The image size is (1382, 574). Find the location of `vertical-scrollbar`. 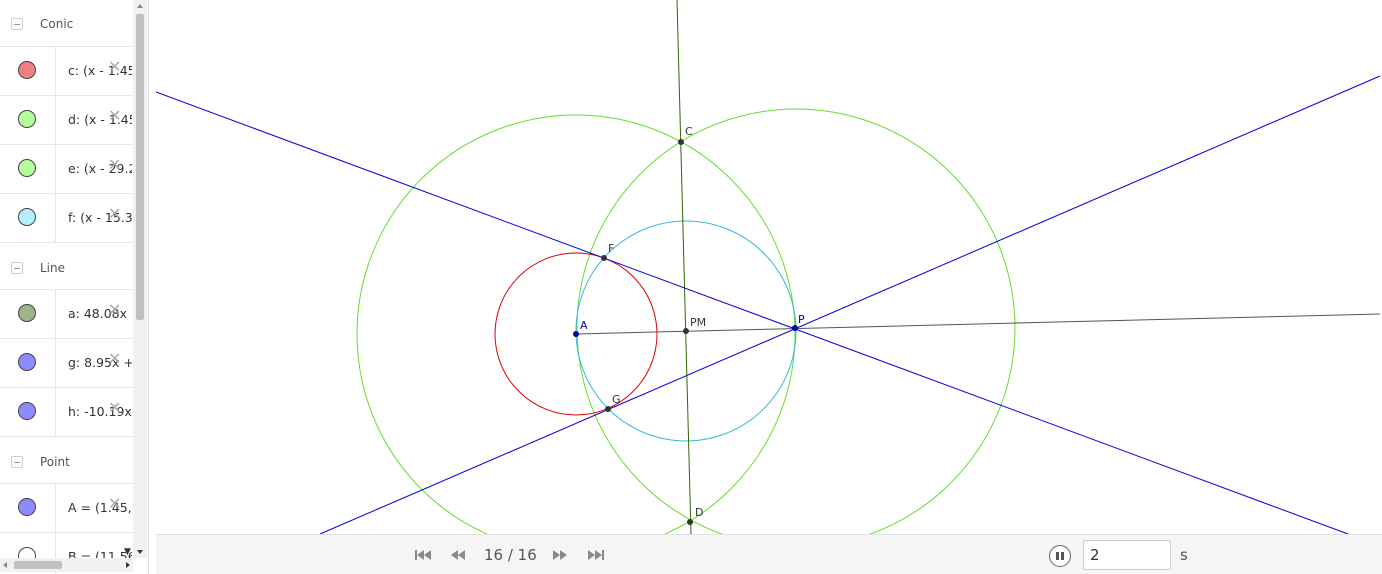

vertical-scrollbar is located at coordinates (140, 279).